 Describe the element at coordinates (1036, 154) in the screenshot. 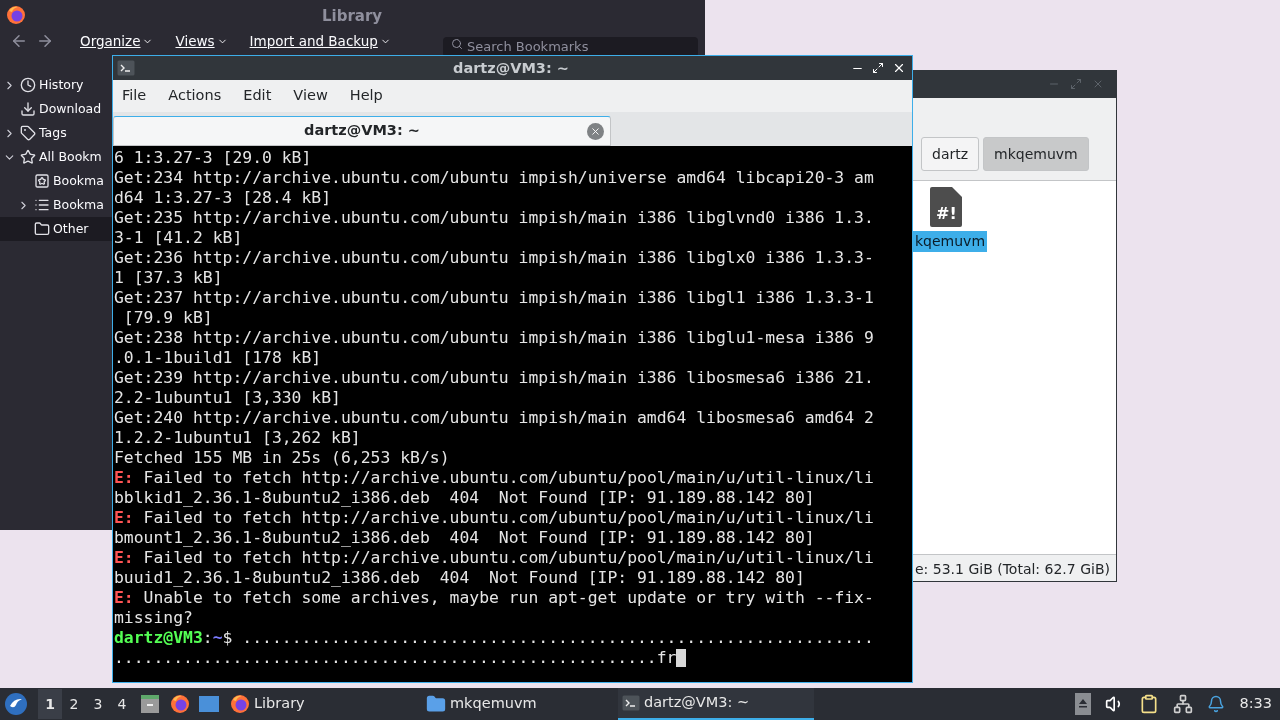

I see `path-button: mkqemuvm` at that location.